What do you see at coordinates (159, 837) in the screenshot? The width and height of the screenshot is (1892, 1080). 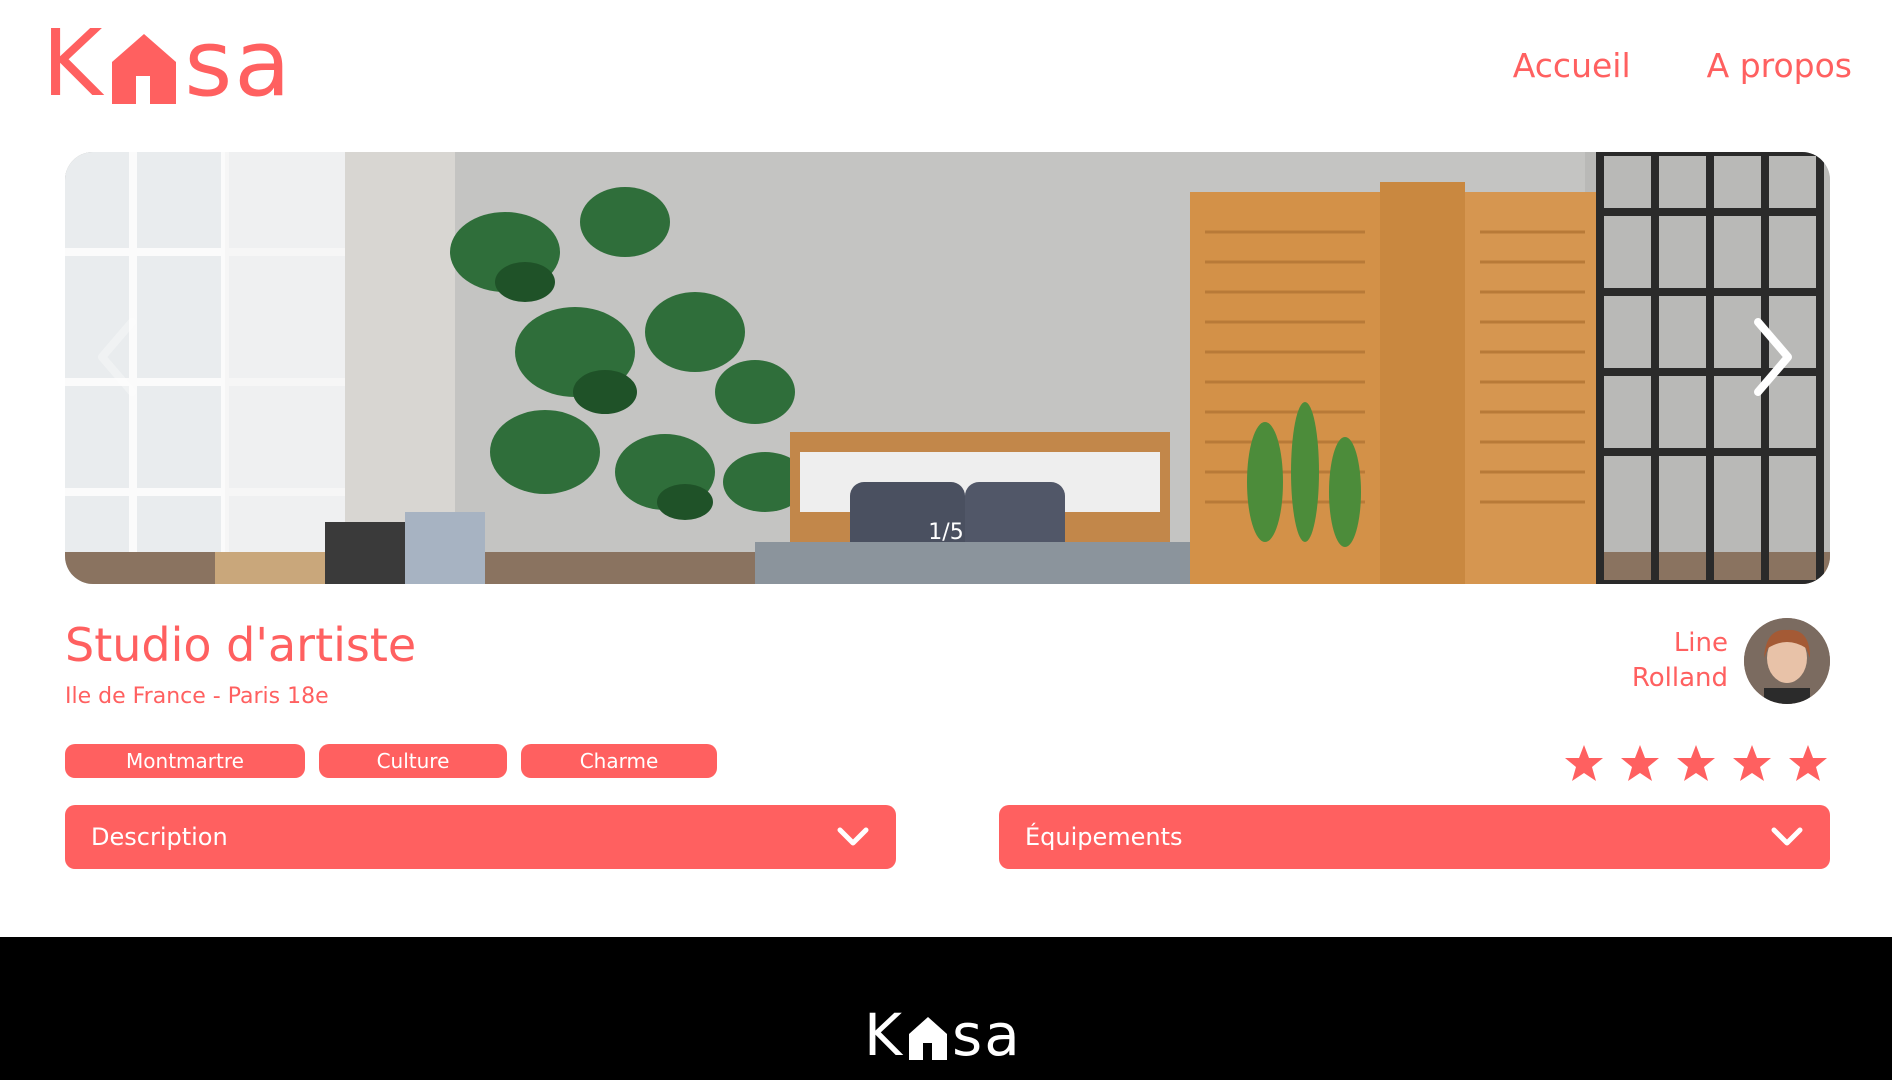 I see `description-collapse-label: Description` at bounding box center [159, 837].